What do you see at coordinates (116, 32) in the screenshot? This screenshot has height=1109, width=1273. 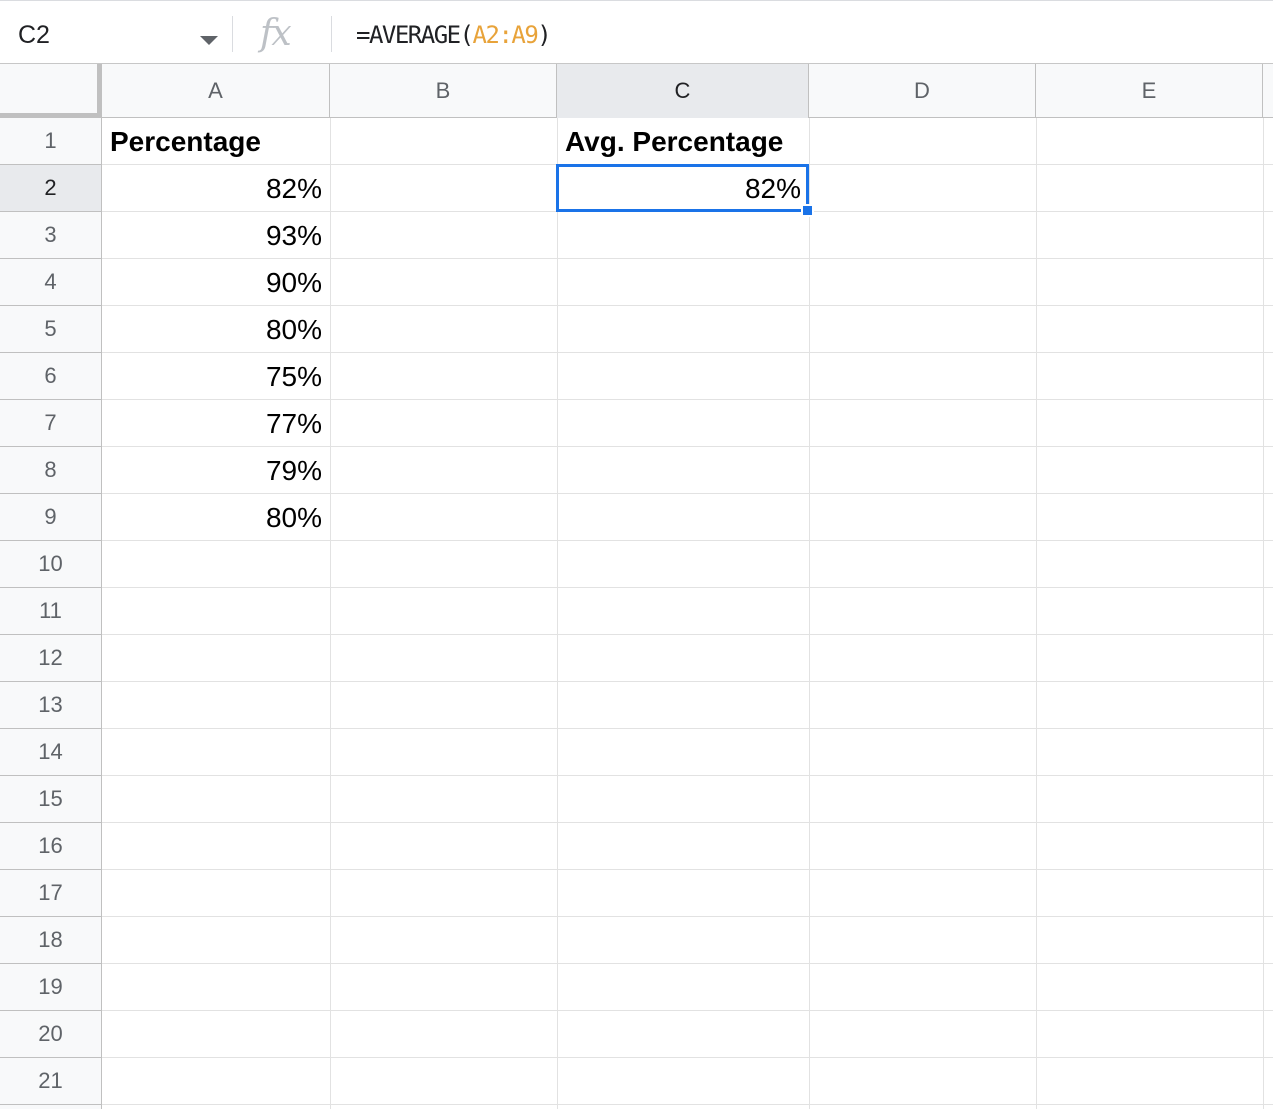 I see `name-box: C2` at bounding box center [116, 32].